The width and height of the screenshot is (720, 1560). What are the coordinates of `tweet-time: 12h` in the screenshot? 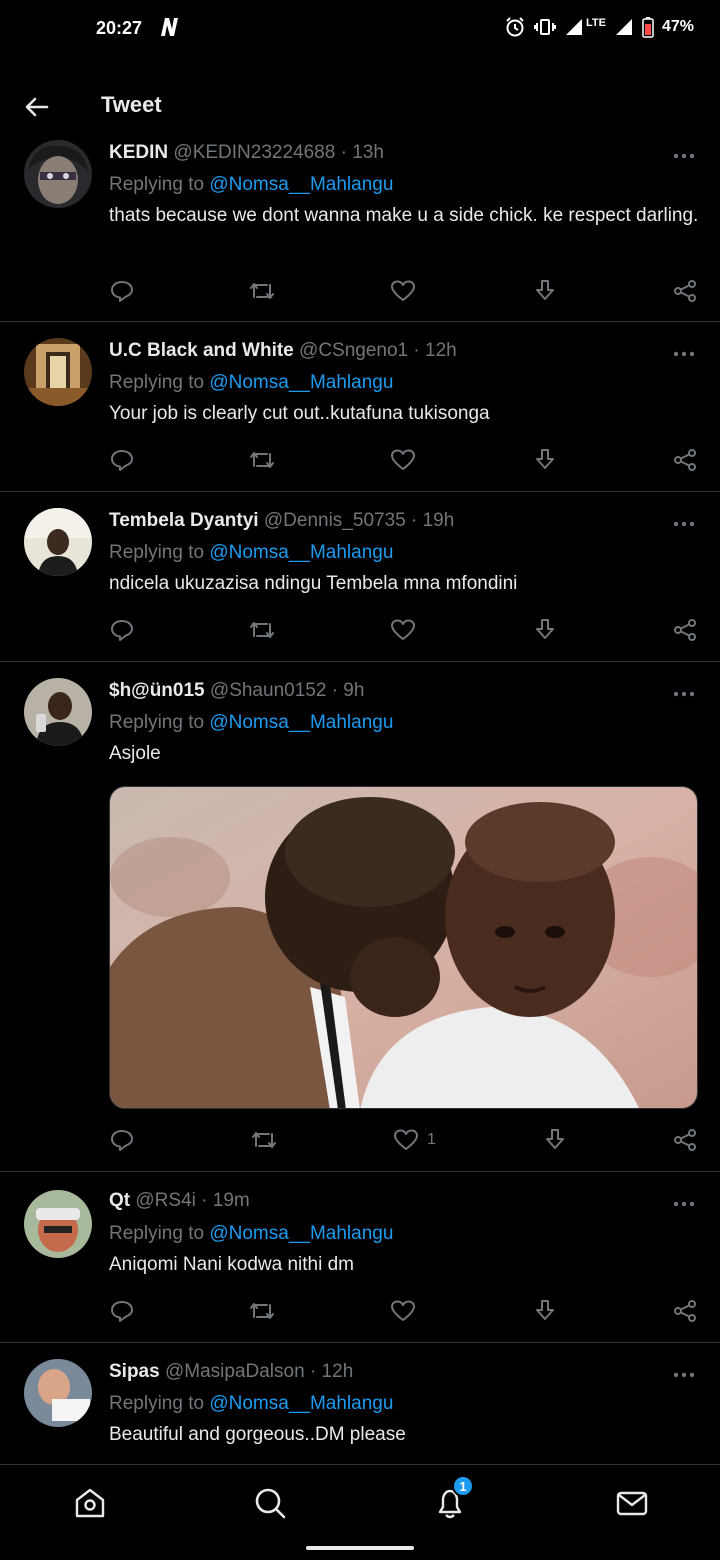 It's located at (337, 1371).